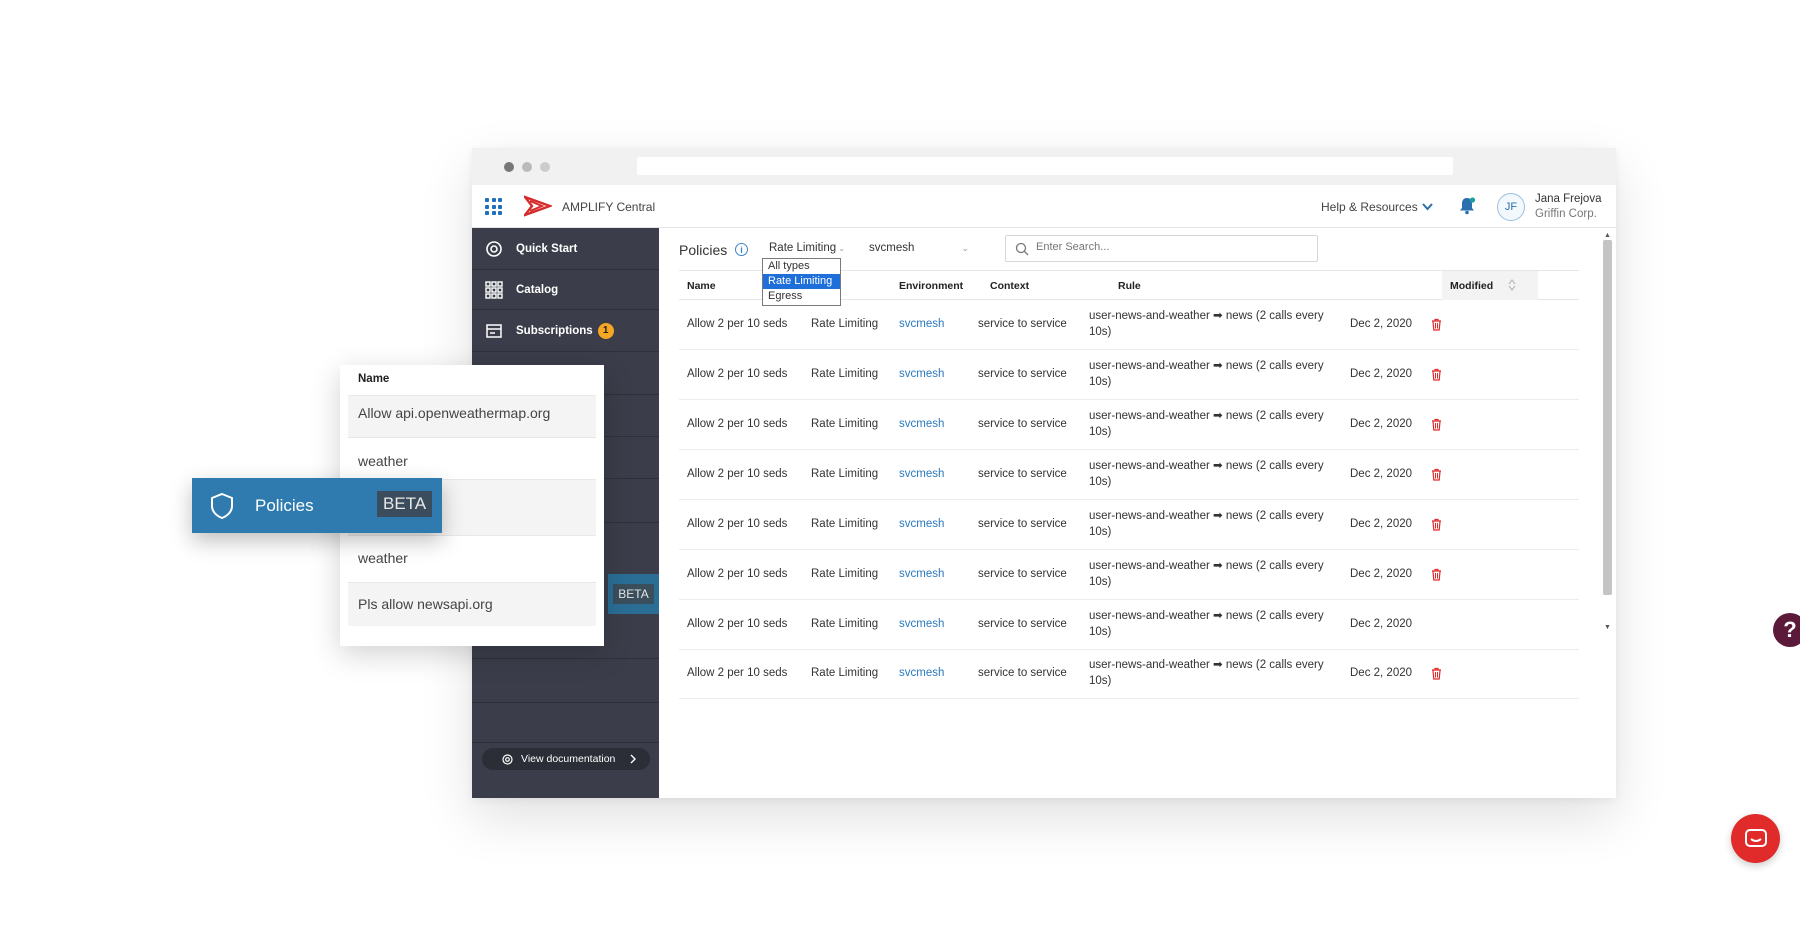  I want to click on notification-bell-icon, so click(1467, 206).